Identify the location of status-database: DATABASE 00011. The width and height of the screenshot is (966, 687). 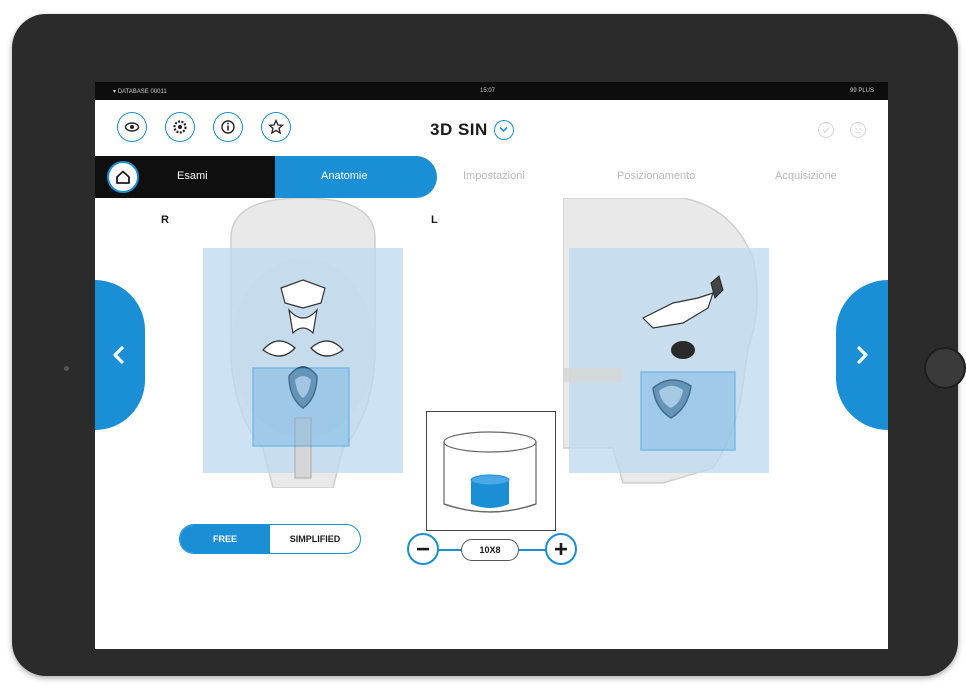
(142, 92).